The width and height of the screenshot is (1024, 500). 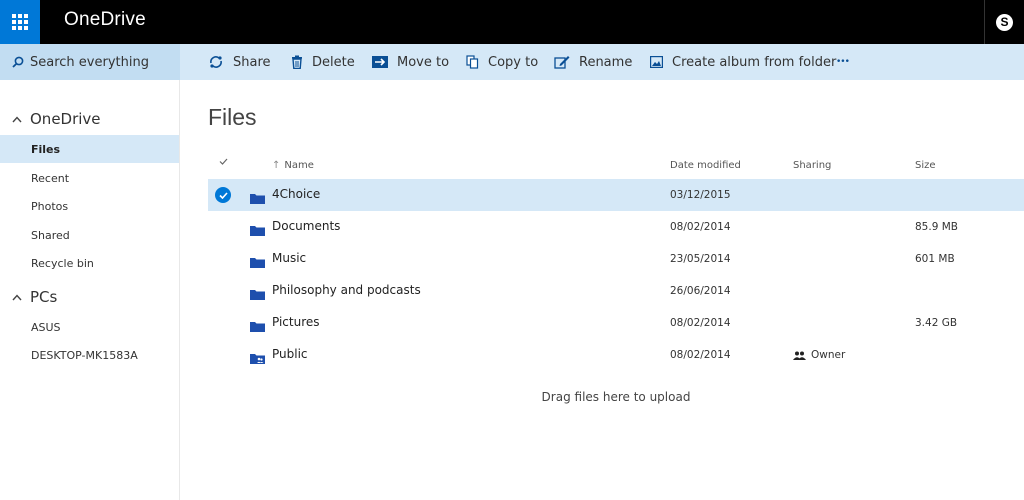 I want to click on file-date-modified: 23/05/2014, so click(x=700, y=259).